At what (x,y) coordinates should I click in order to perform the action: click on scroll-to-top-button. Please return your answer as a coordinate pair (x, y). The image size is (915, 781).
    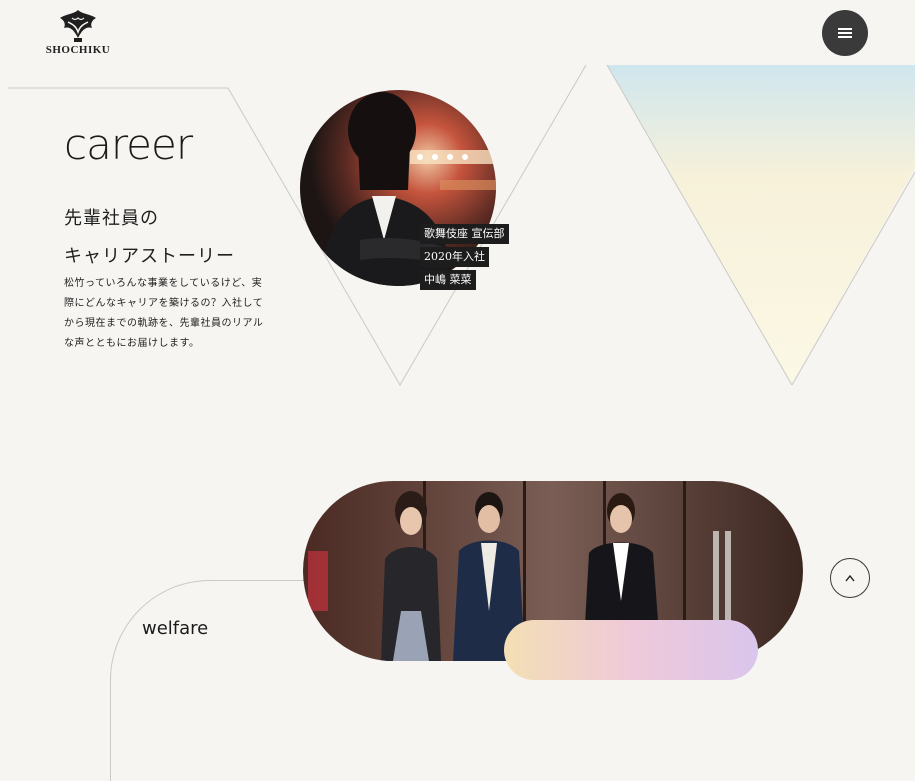
    Looking at the image, I should click on (850, 578).